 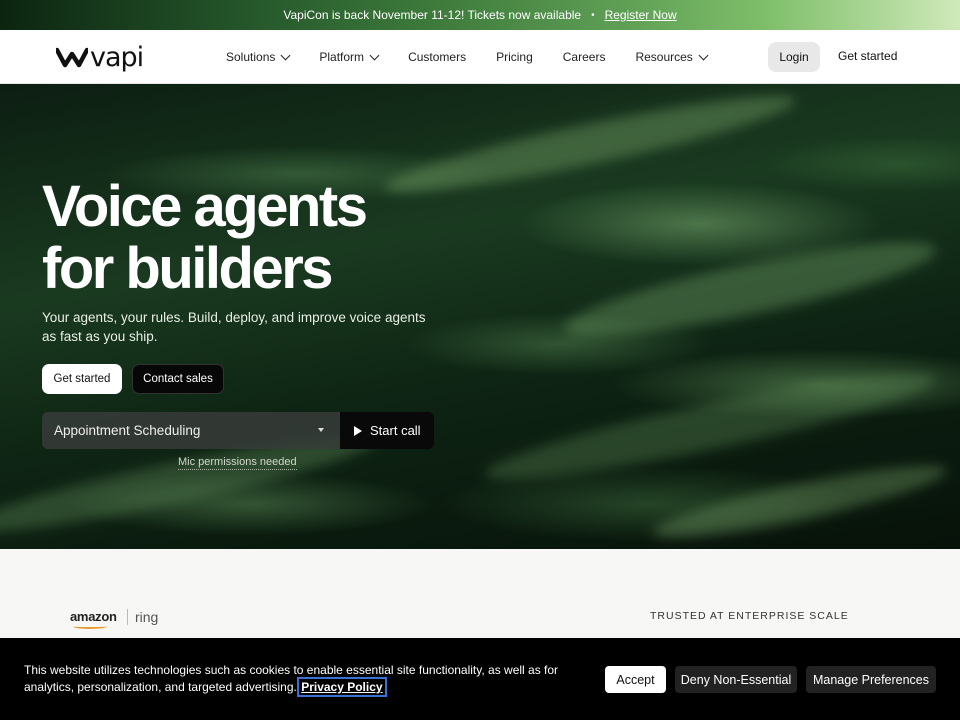 I want to click on nav-platform-label: Platform, so click(x=342, y=57).